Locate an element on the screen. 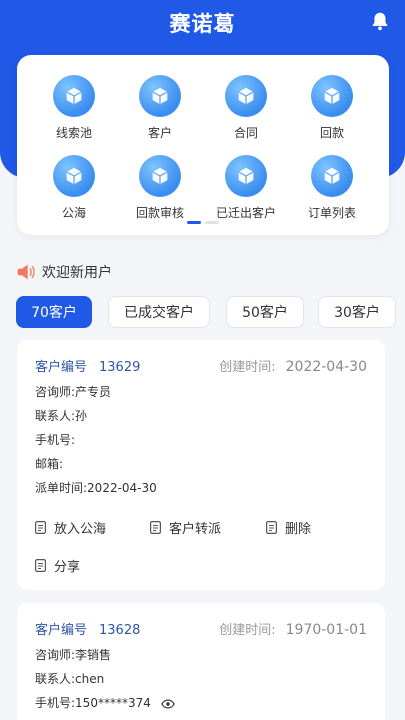  phone-field: 手机号:150*****374 is located at coordinates (105, 703).